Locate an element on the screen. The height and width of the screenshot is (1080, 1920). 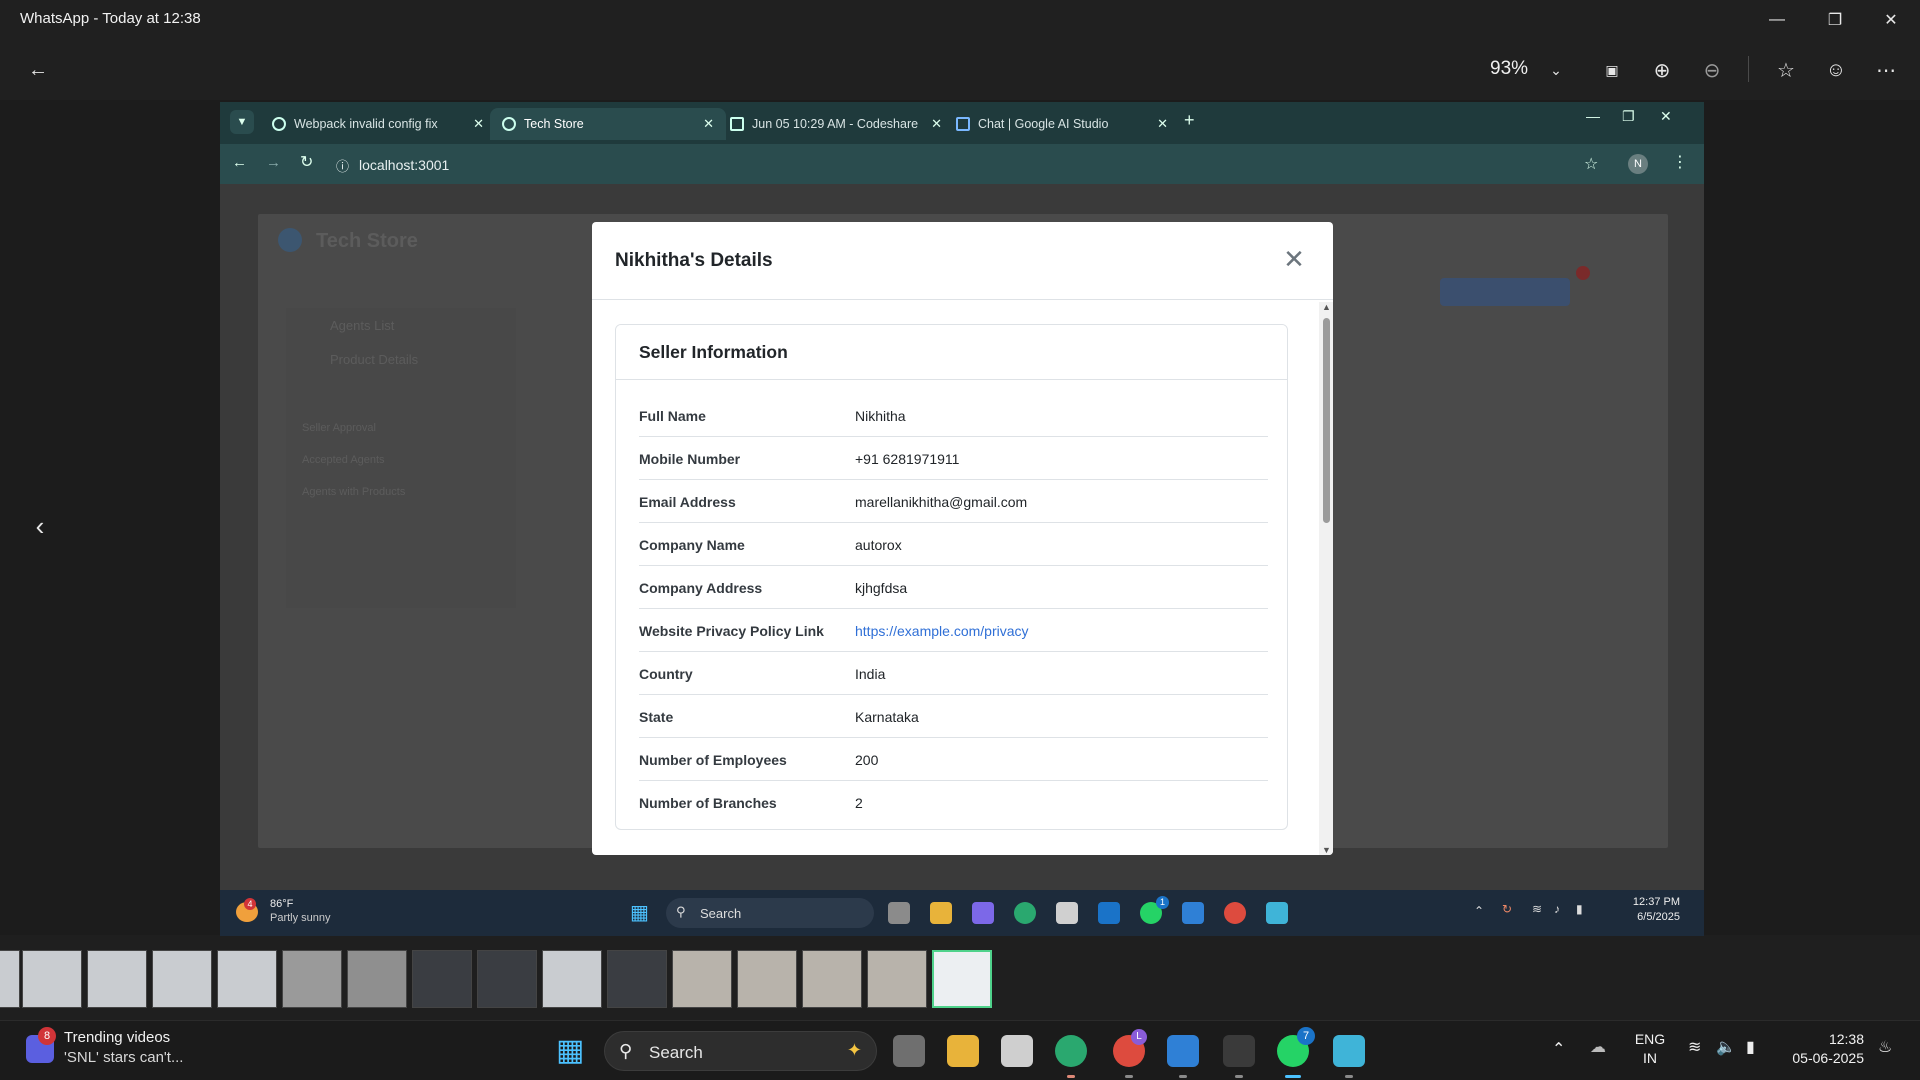
favorite-star-icon: ☆ is located at coordinates (1786, 70).